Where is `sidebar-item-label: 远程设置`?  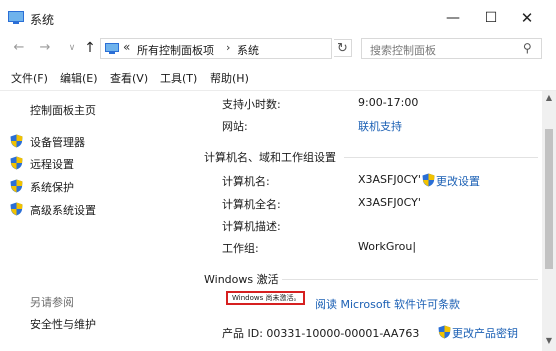 sidebar-item-label: 远程设置 is located at coordinates (52, 164).